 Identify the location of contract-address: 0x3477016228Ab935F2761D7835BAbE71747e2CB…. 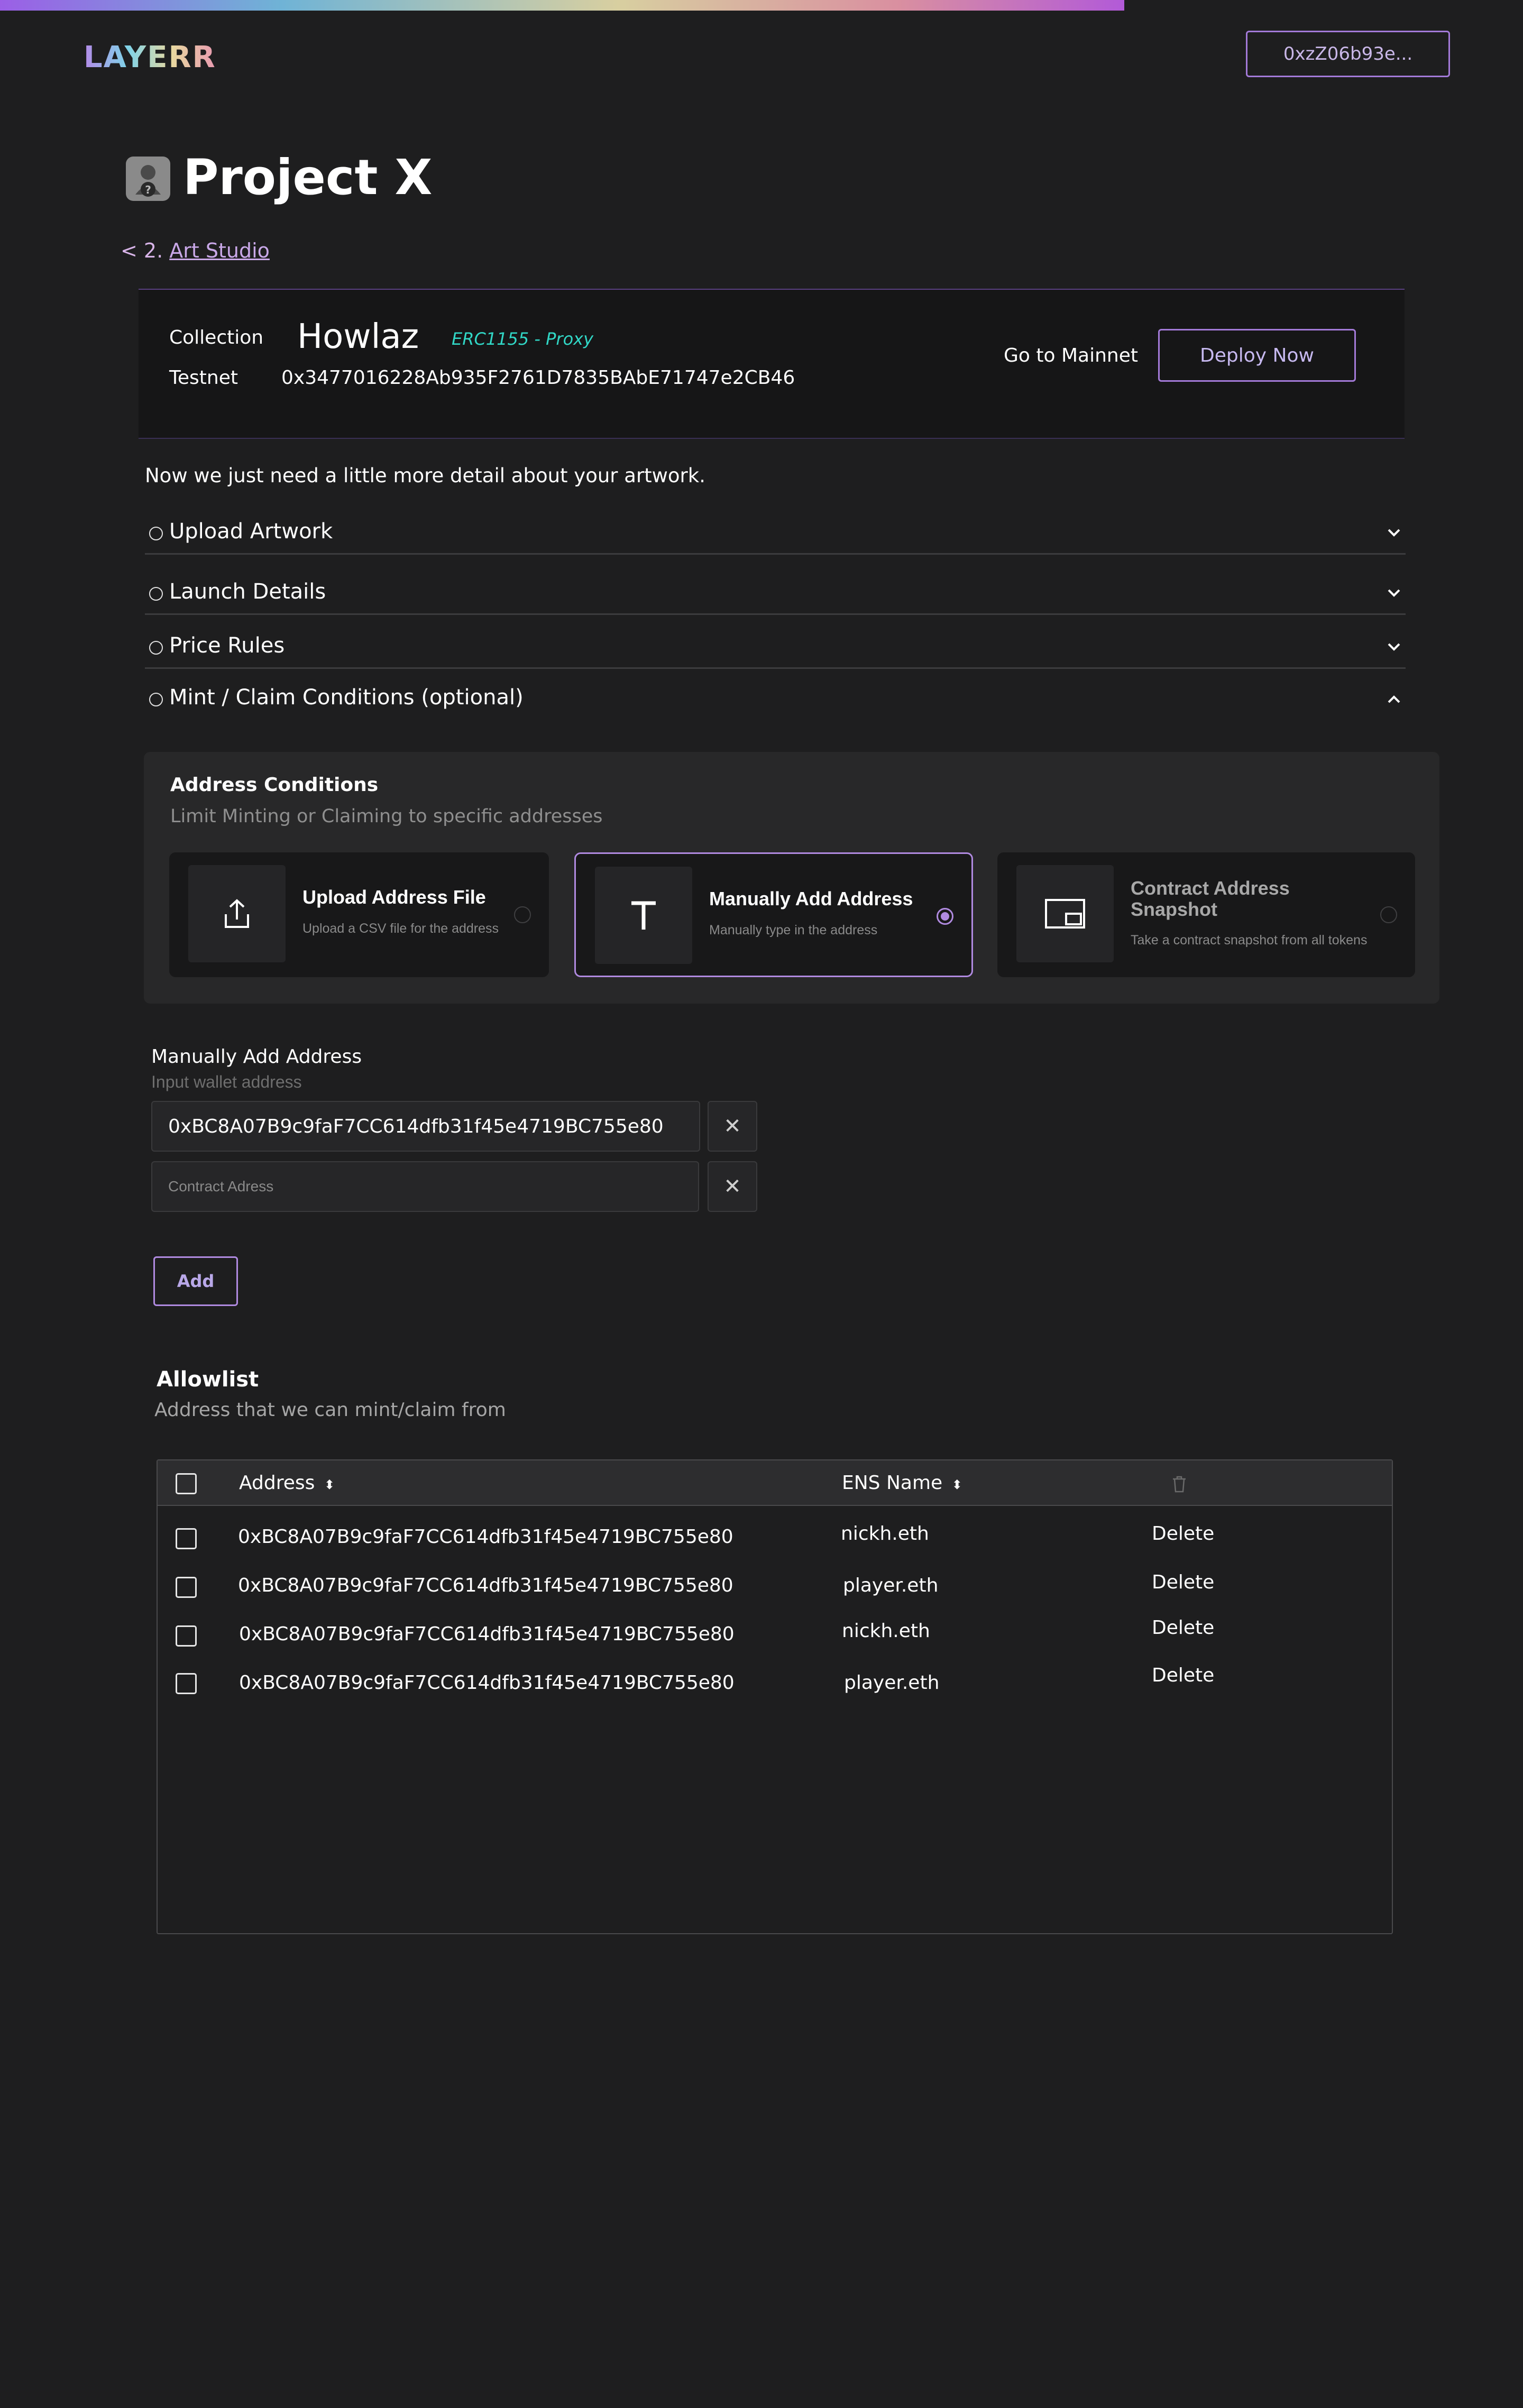
(538, 378).